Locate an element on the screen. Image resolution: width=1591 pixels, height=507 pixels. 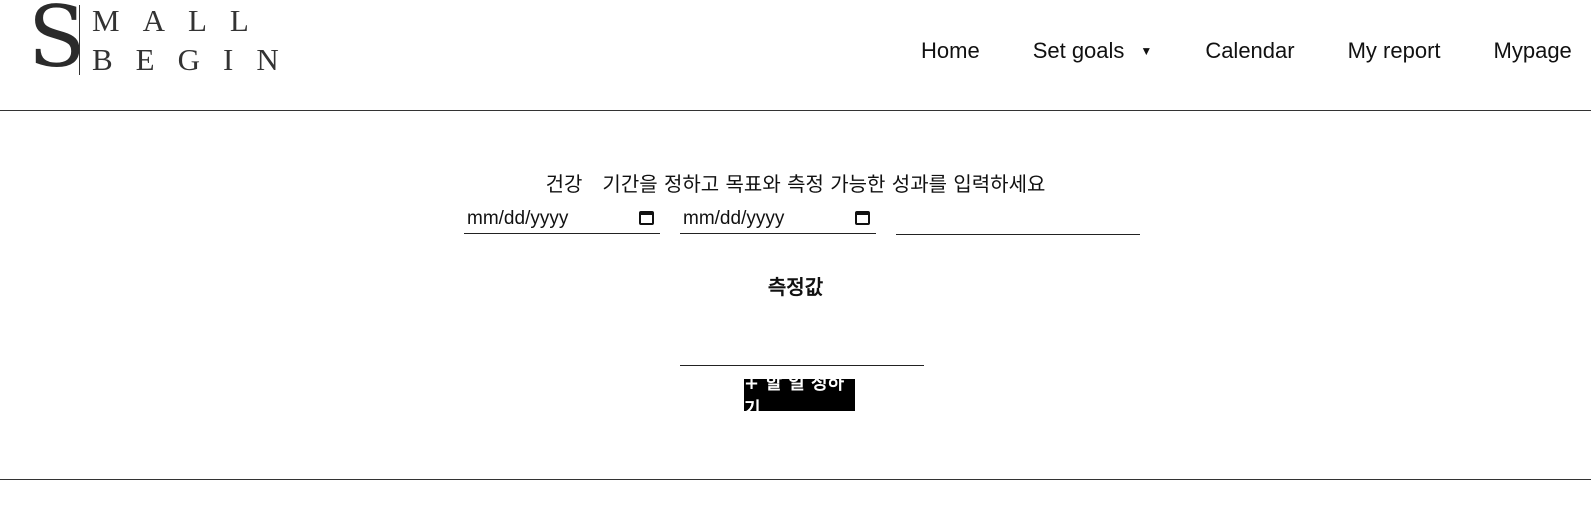
measure-label: 측정값 is located at coordinates (795, 287).